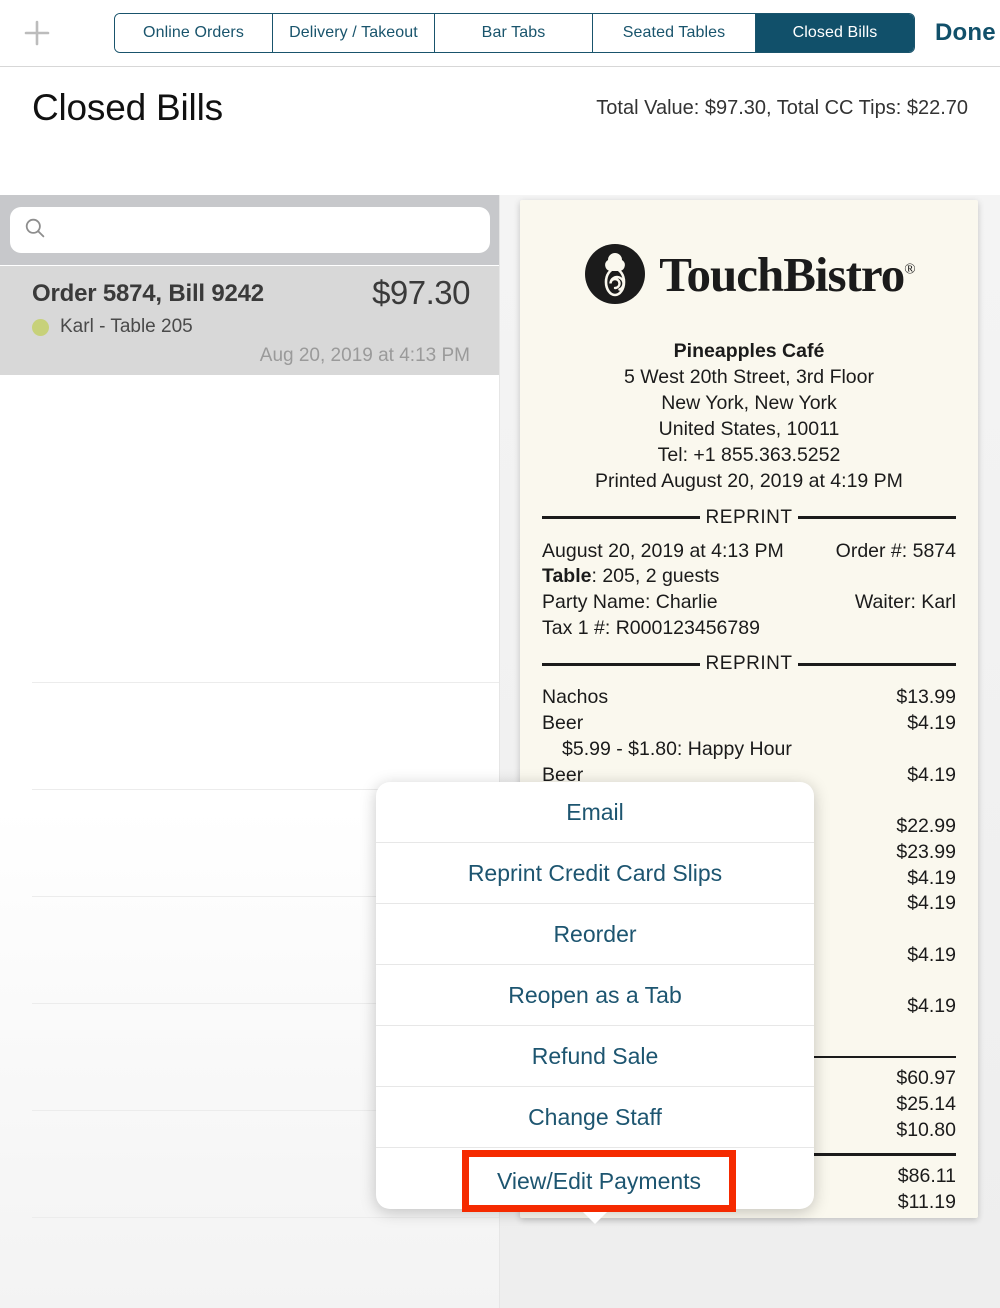 This screenshot has width=1000, height=1308. What do you see at coordinates (630, 602) in the screenshot?
I see `party-name: Party Name: Charlie` at bounding box center [630, 602].